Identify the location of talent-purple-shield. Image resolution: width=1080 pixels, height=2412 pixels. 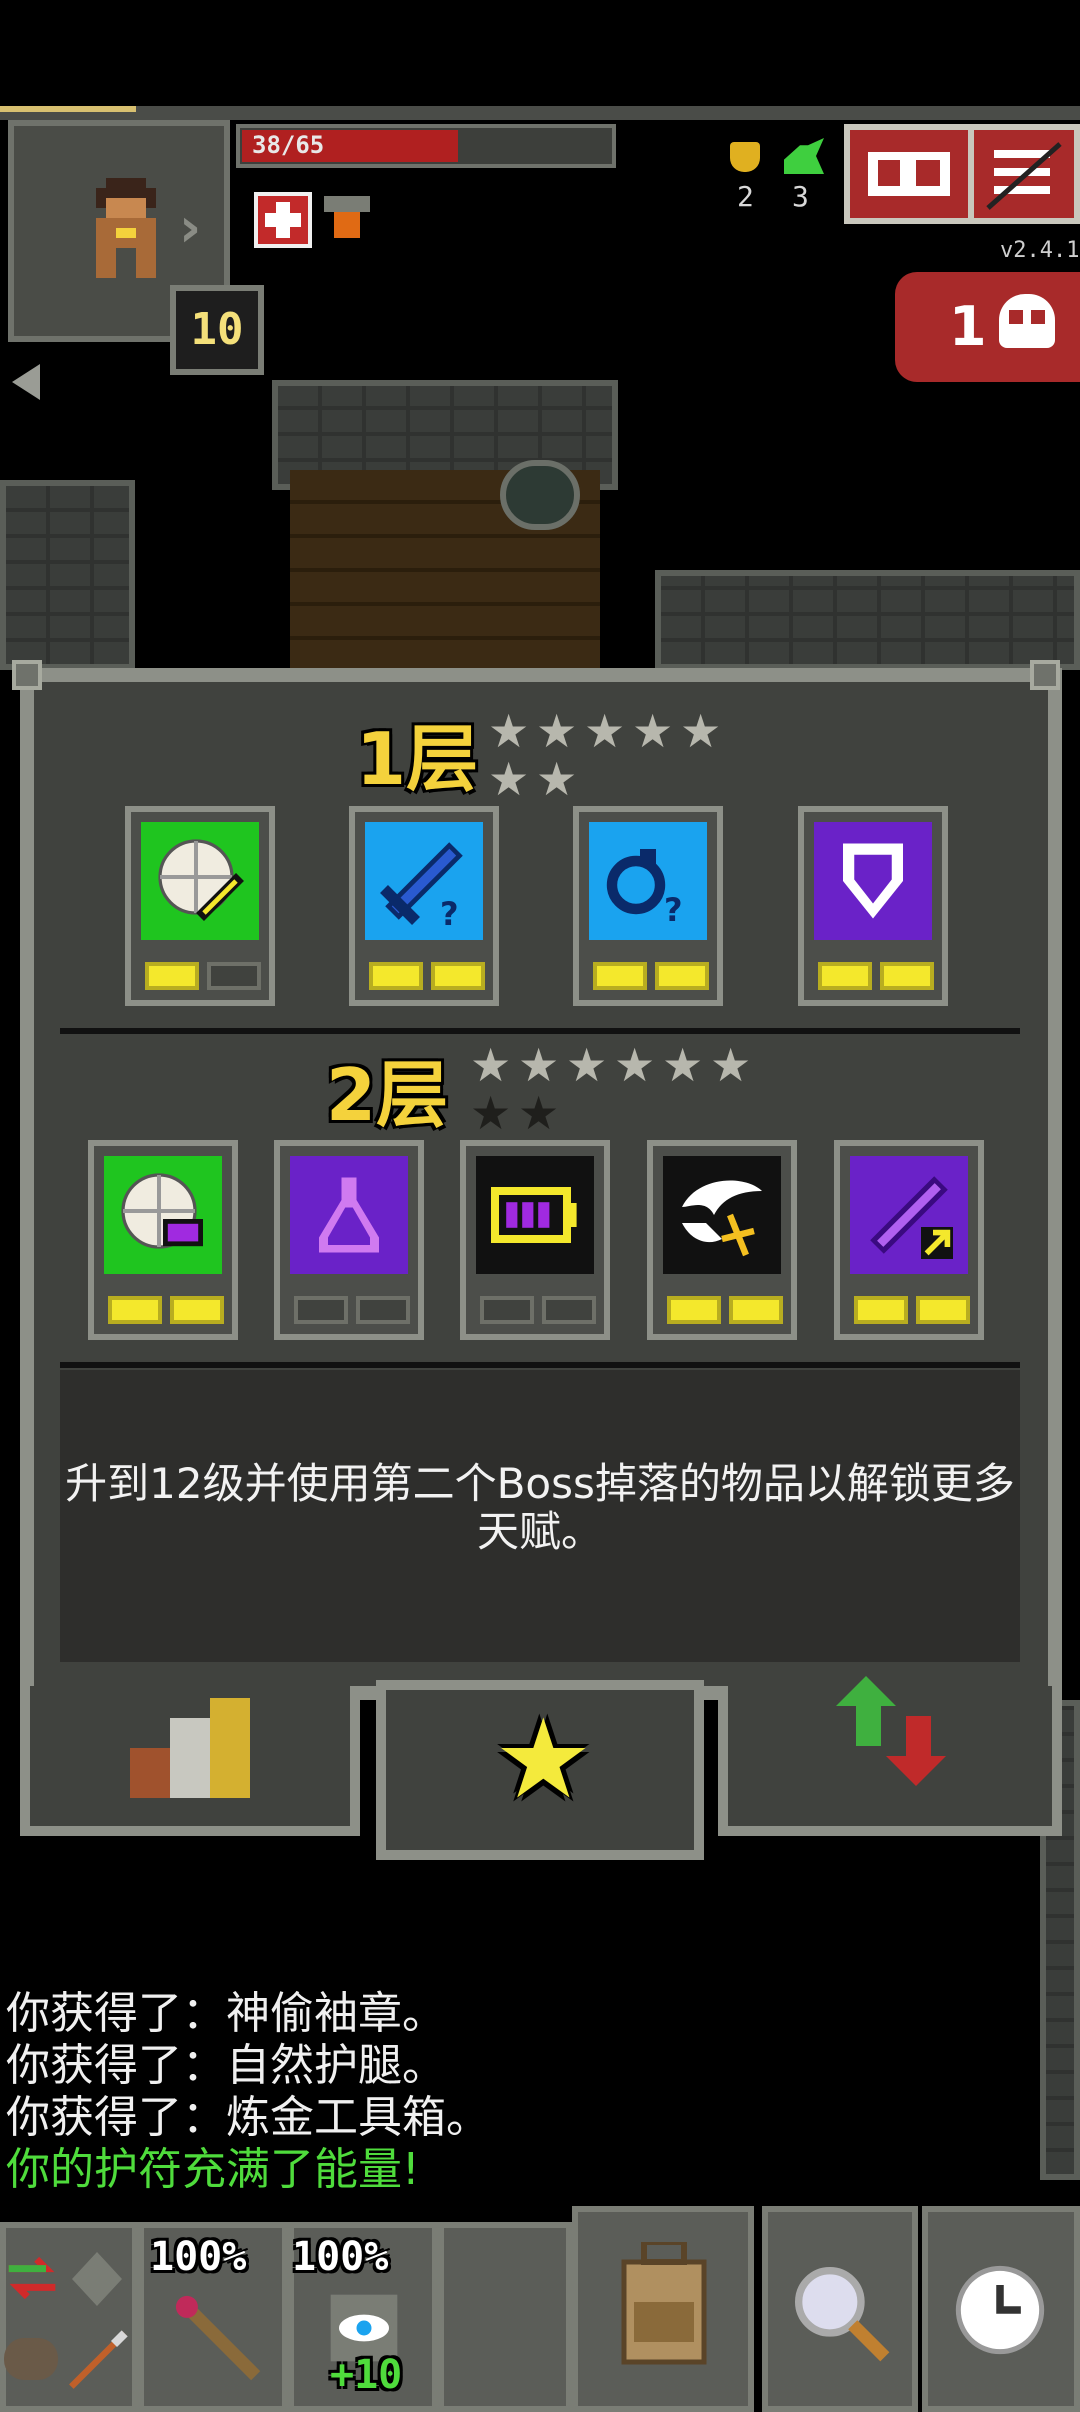
(873, 906).